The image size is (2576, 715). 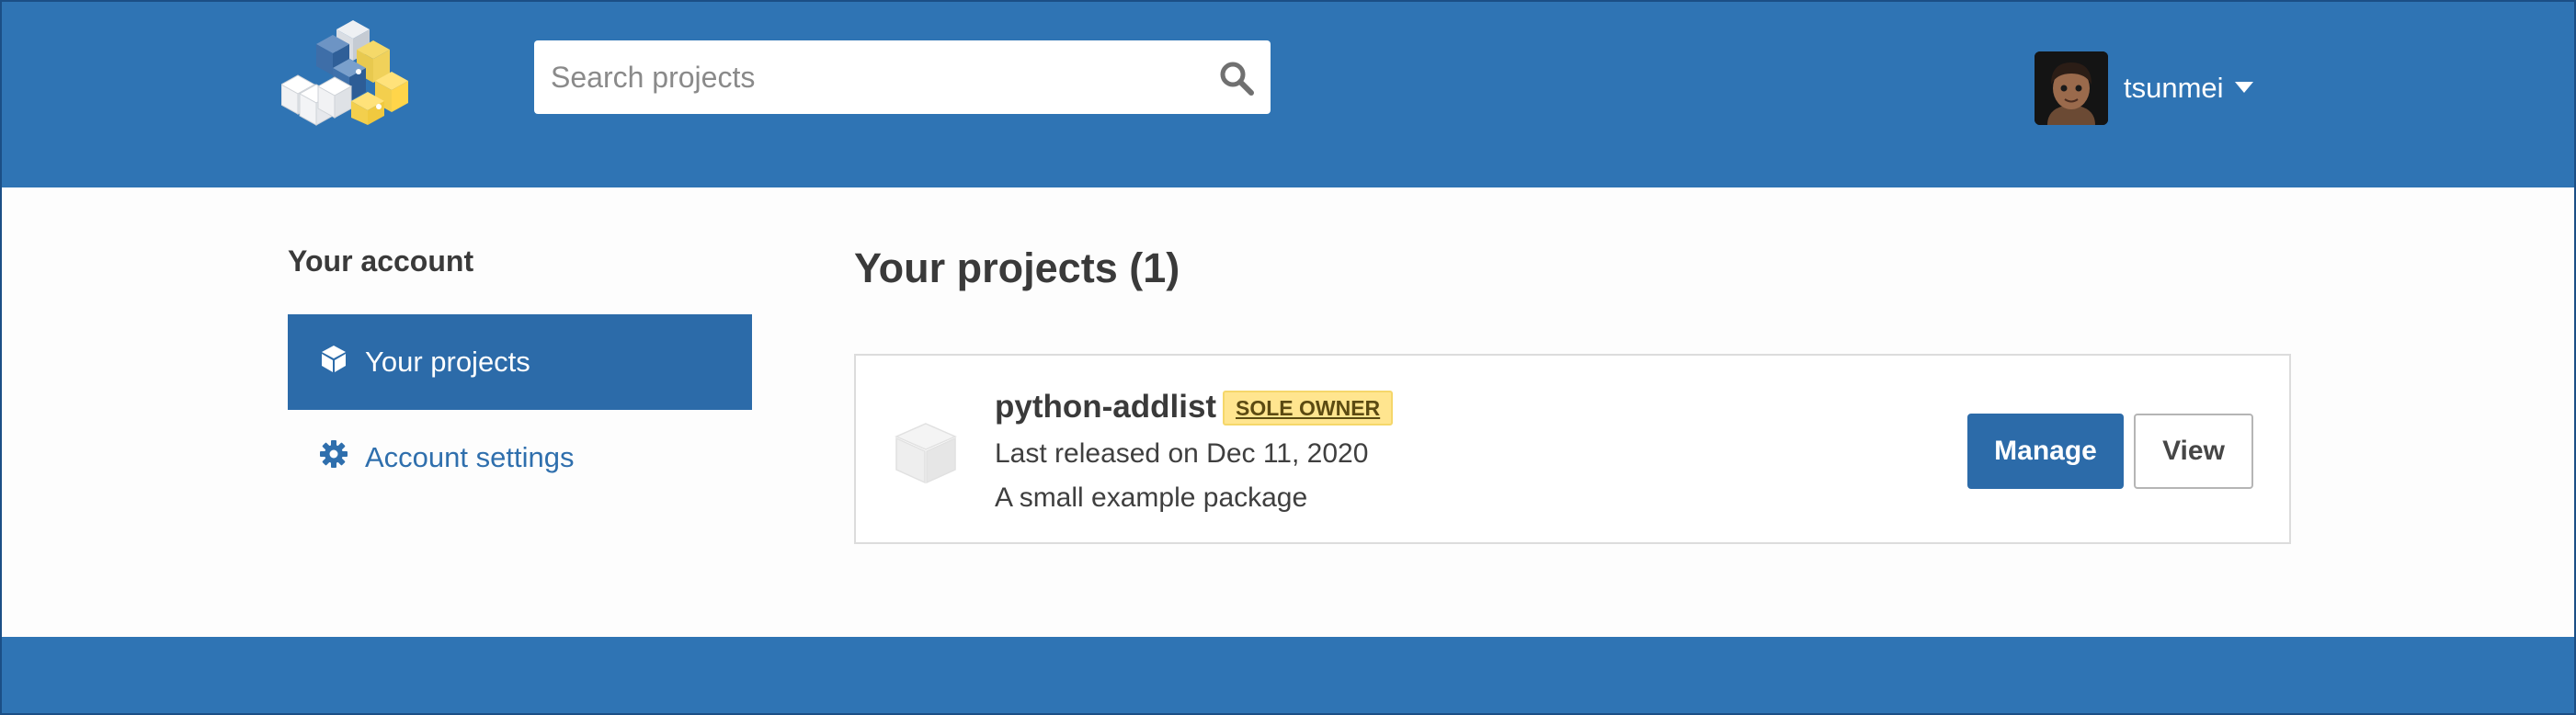 I want to click on user-avatar, so click(x=2071, y=88).